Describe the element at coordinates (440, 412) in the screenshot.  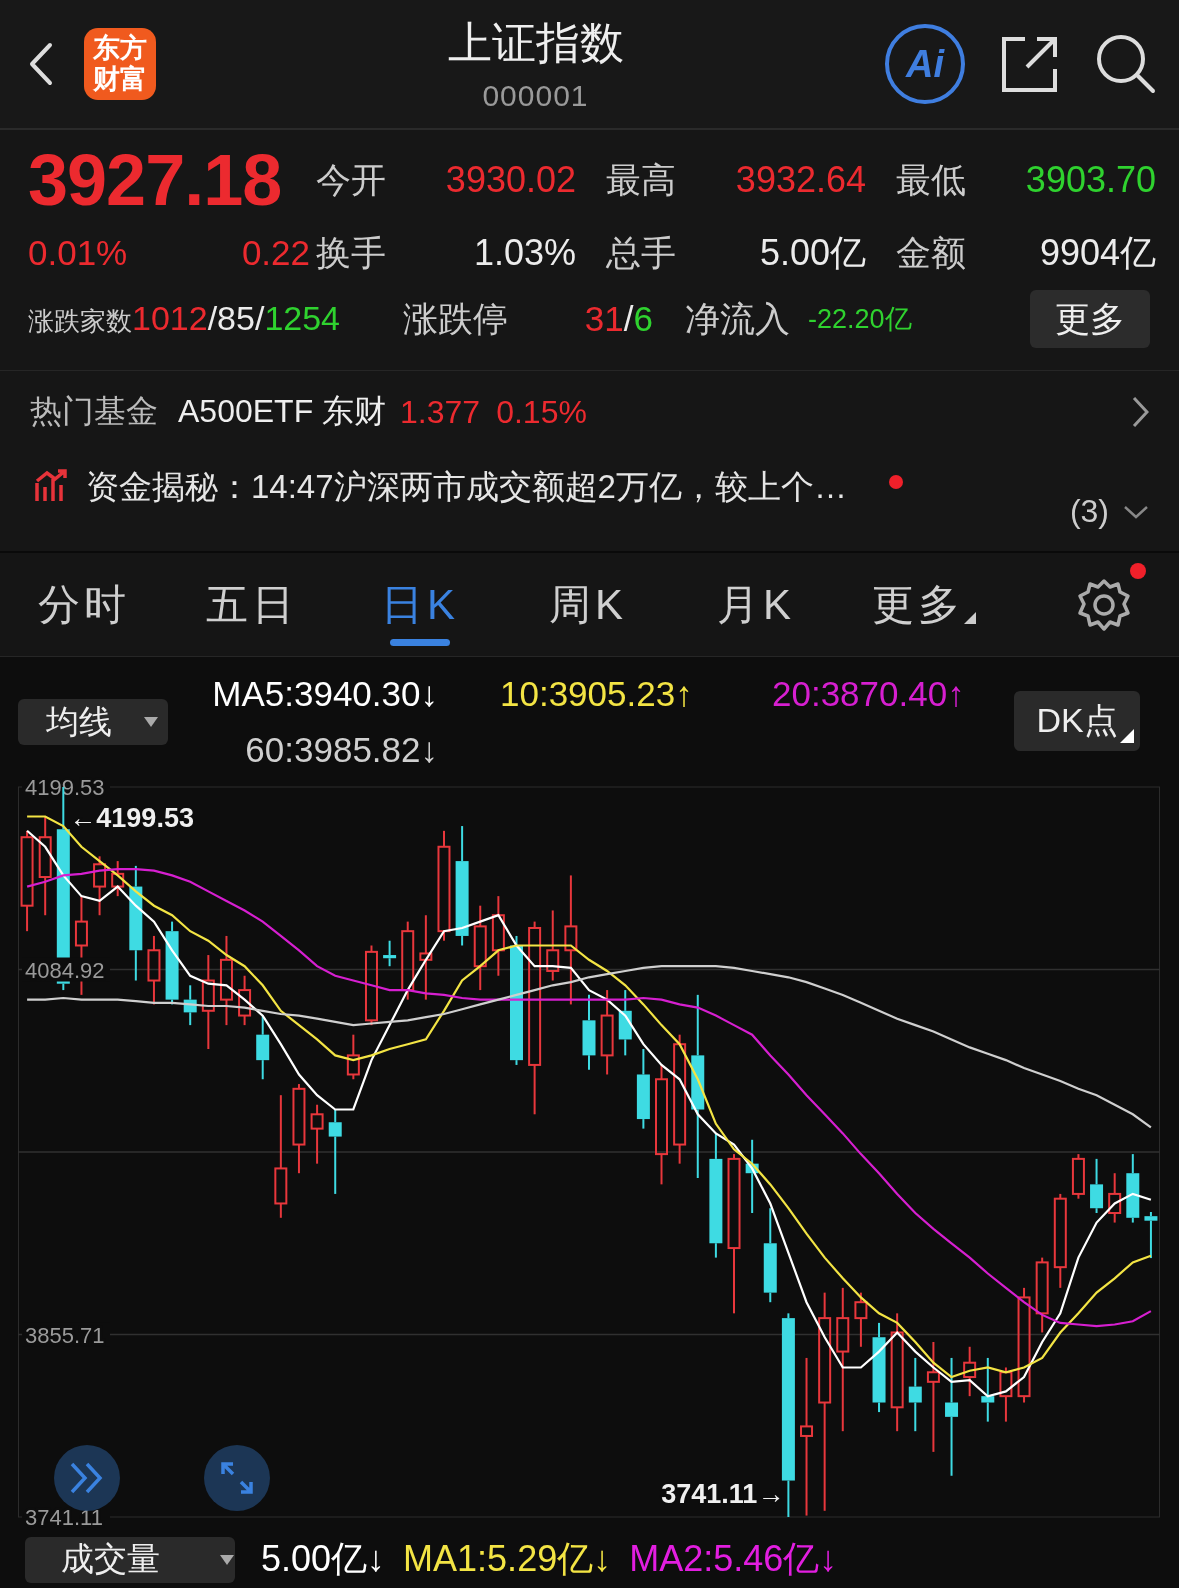
I see `fund-price: 1.377` at that location.